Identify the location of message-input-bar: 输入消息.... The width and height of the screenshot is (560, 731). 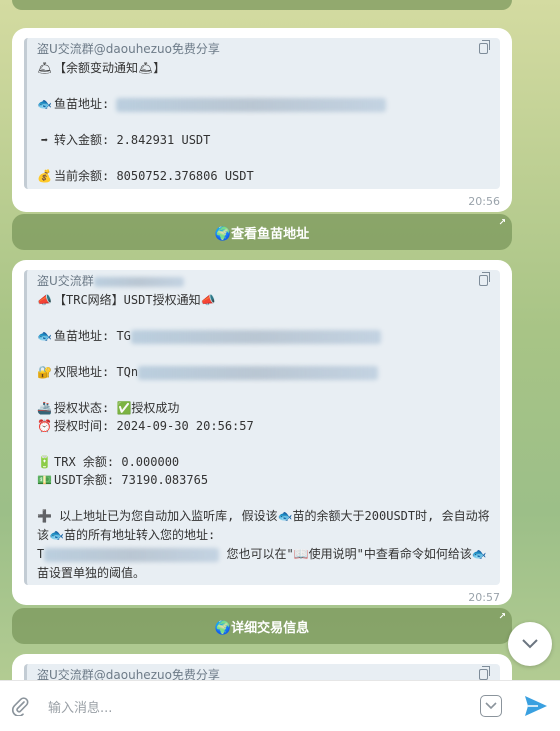
(280, 705).